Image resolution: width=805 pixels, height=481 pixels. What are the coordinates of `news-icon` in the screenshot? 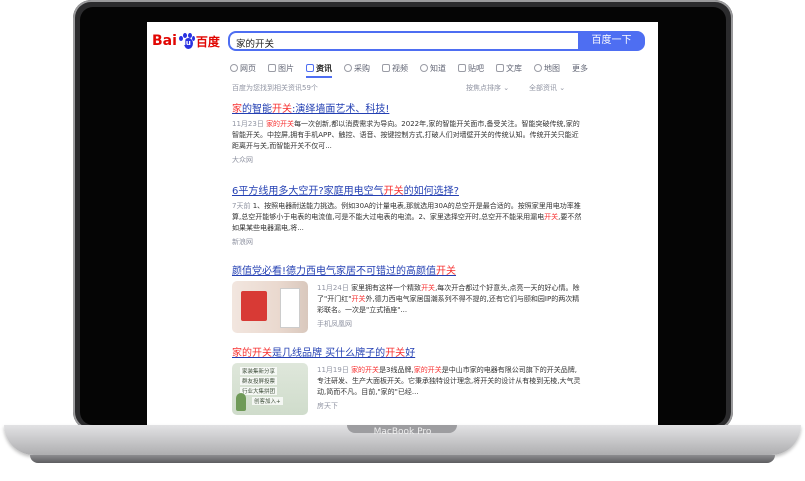 It's located at (310, 68).